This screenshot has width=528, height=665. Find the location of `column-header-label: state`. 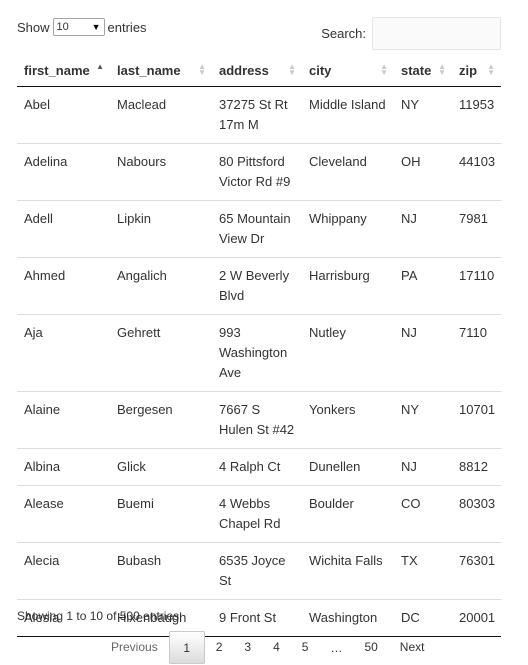

column-header-label: state is located at coordinates (416, 70).